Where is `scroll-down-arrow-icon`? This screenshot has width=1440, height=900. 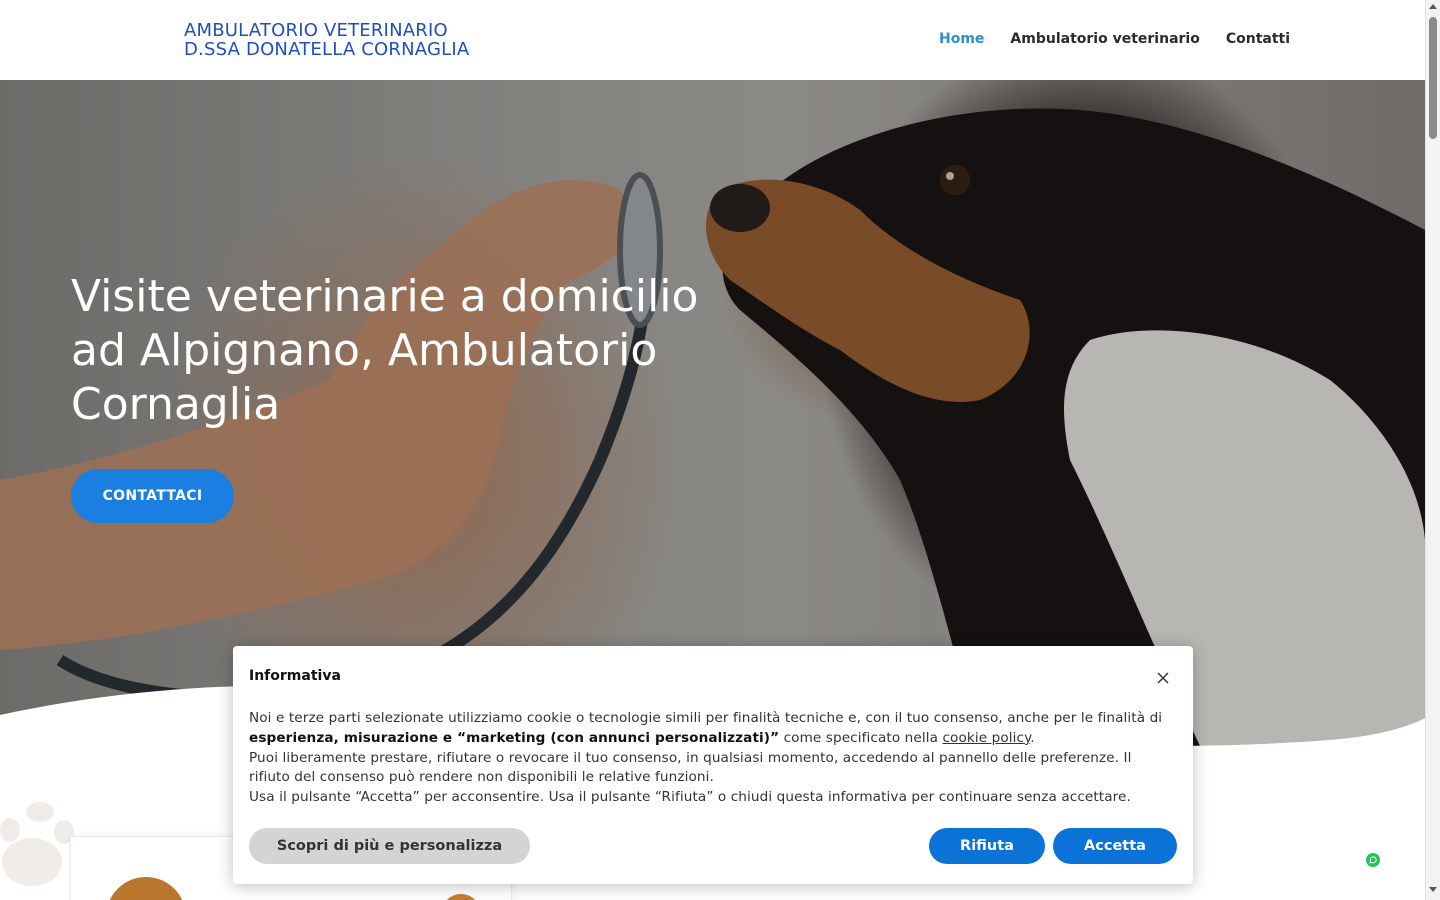
scroll-down-arrow-icon is located at coordinates (1433, 889).